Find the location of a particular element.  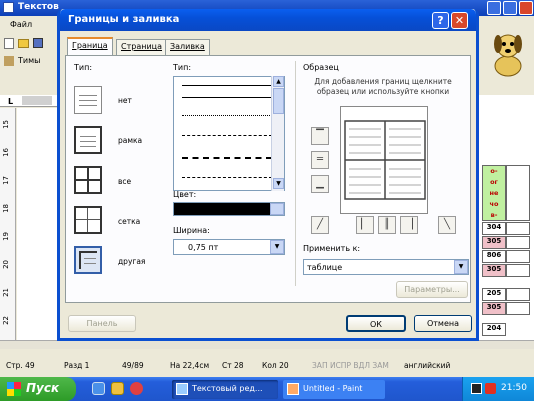

ruler-mark: 19 is located at coordinates (6, 236).